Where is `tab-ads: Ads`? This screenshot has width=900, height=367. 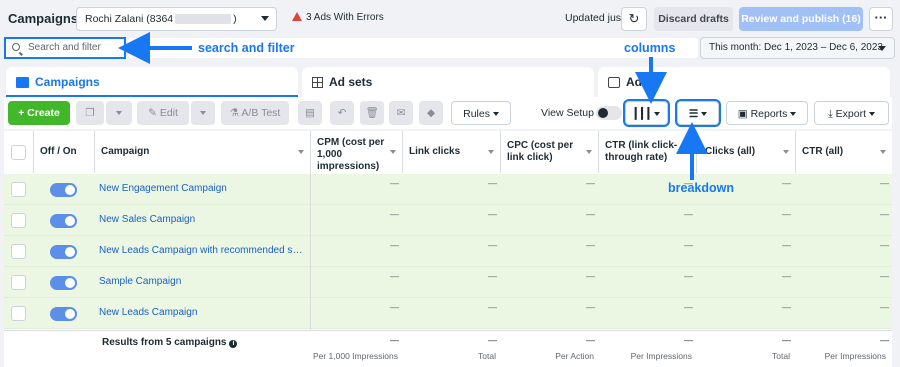 tab-ads: Ads is located at coordinates (744, 82).